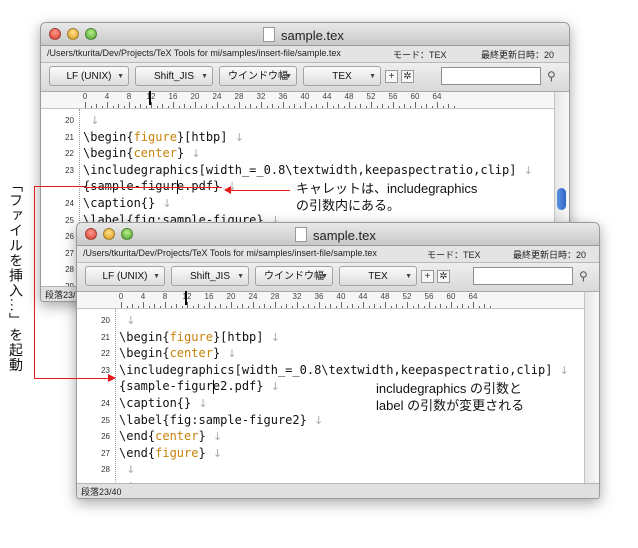 The height and width of the screenshot is (548, 638). What do you see at coordinates (170, 453) in the screenshot?
I see `code-line: \end{figure} ↓` at bounding box center [170, 453].